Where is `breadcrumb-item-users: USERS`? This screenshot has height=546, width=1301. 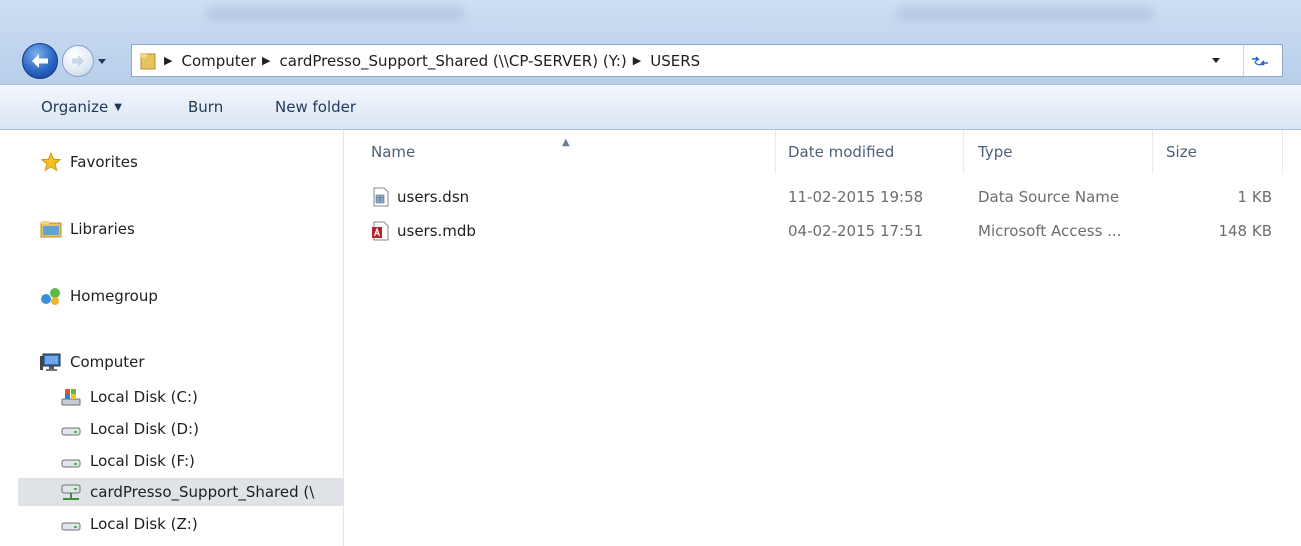 breadcrumb-item-users: USERS is located at coordinates (675, 61).